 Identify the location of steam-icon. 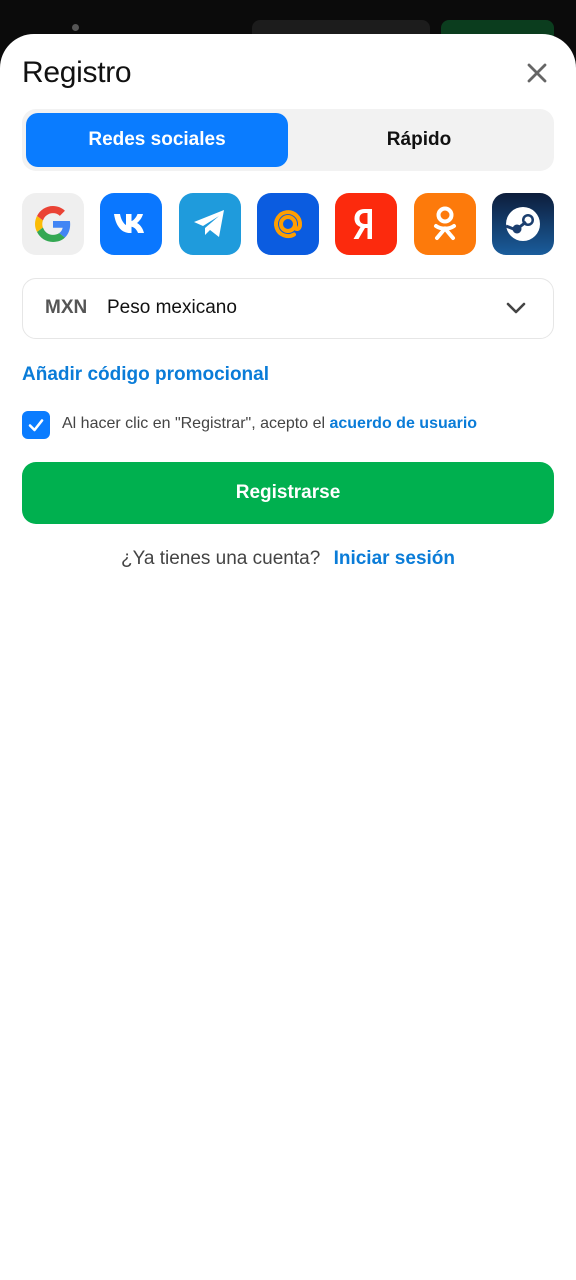
(522, 224).